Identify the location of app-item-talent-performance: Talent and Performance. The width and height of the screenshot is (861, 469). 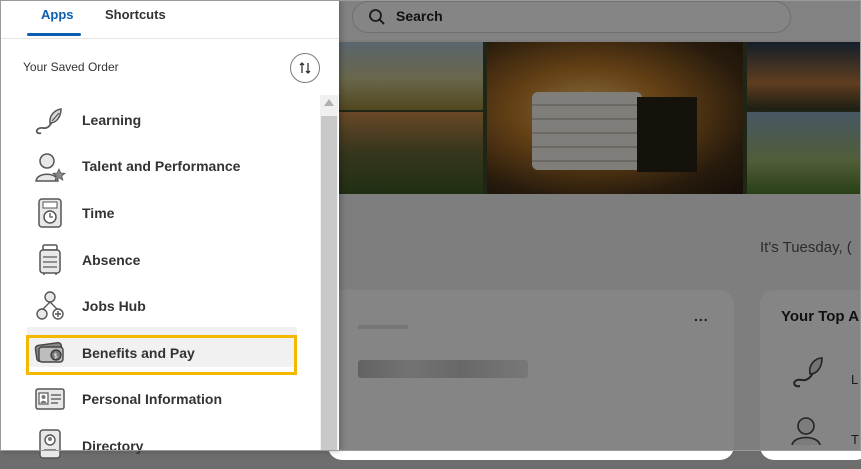
(160, 166).